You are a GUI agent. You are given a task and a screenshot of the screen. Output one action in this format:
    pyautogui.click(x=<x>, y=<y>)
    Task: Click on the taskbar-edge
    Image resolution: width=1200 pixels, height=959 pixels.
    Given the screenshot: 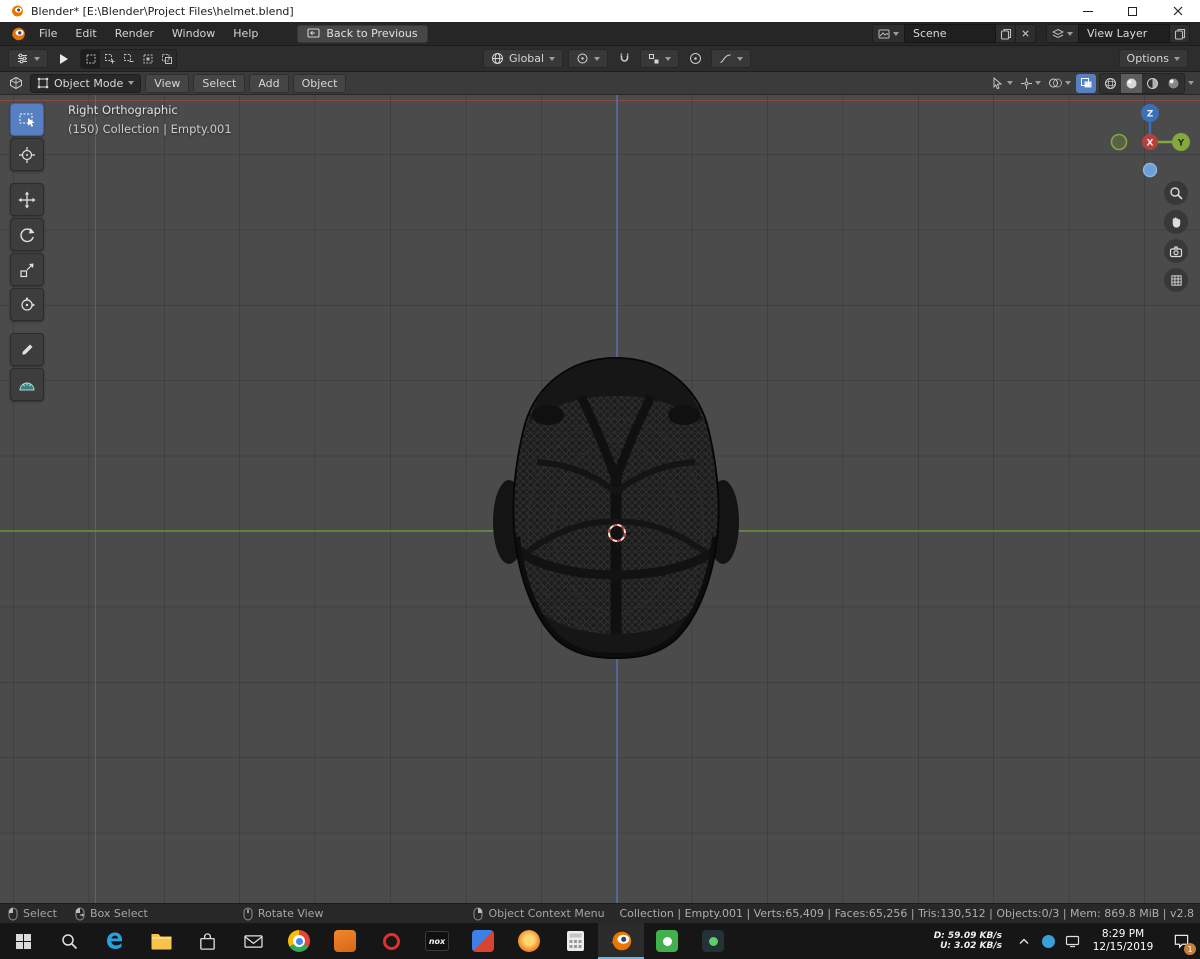 What is the action you would take?
    pyautogui.click(x=115, y=941)
    